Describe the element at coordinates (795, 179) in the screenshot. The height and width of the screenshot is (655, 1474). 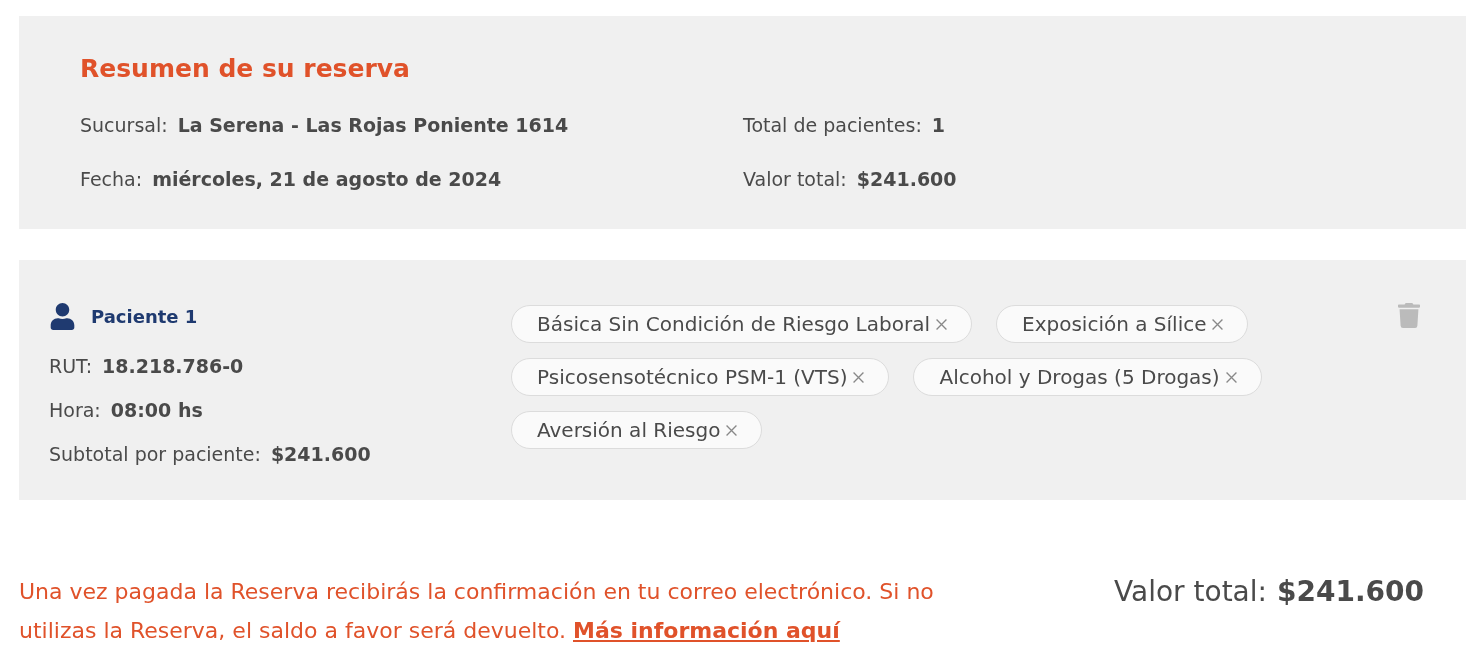
I see `field-label: Valor total:` at that location.